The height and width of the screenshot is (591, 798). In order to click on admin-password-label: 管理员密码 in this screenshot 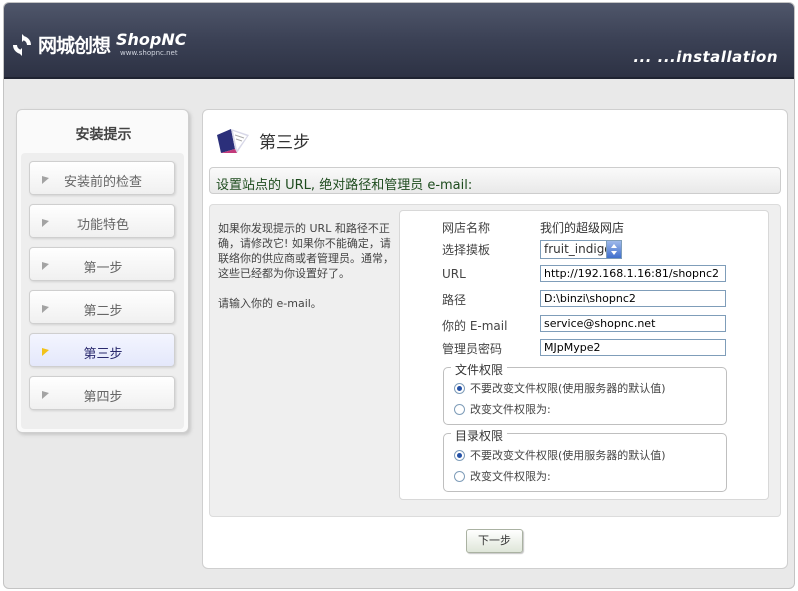, I will do `click(472, 349)`.